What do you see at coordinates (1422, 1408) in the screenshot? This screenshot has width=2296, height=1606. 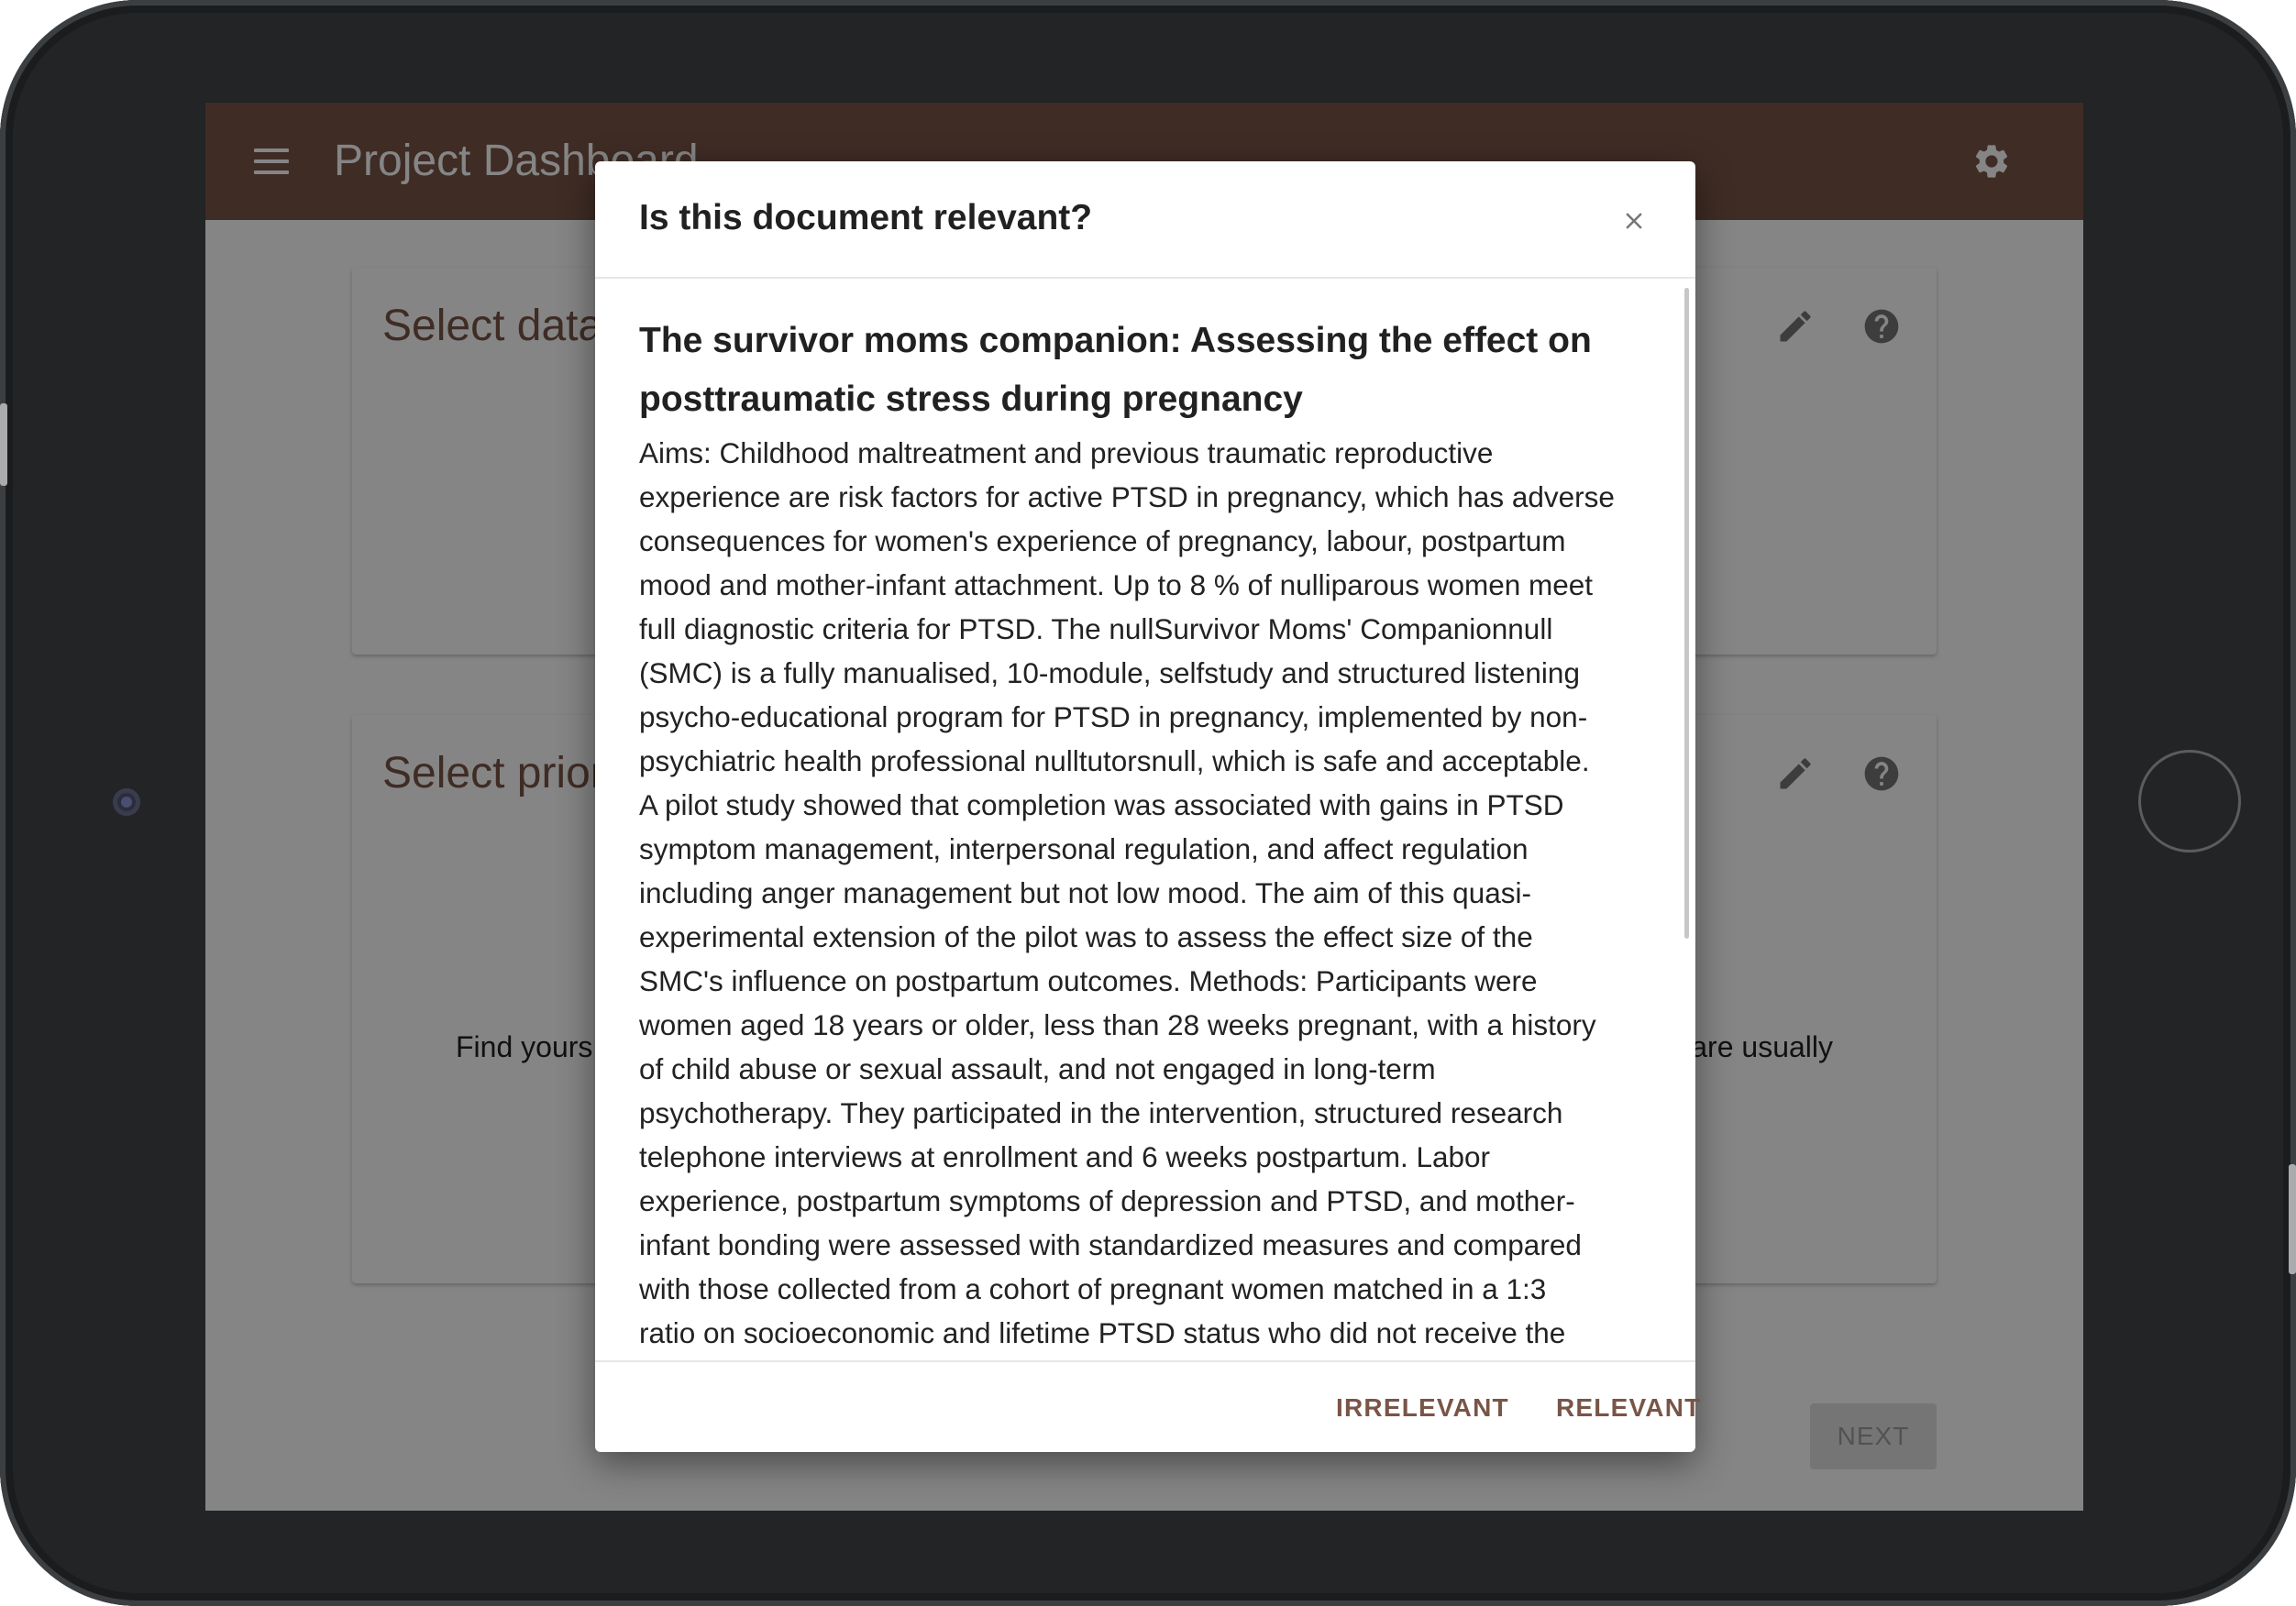 I see `irrelevant-button: IRRELEVANT` at bounding box center [1422, 1408].